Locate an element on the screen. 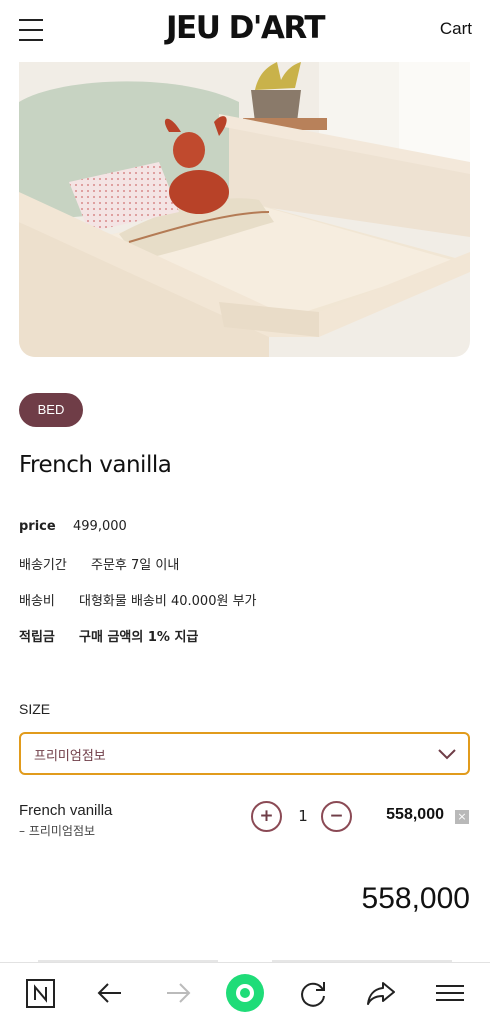  points-row: 적립금 구매 금액의 1% 지급 is located at coordinates (108, 635).